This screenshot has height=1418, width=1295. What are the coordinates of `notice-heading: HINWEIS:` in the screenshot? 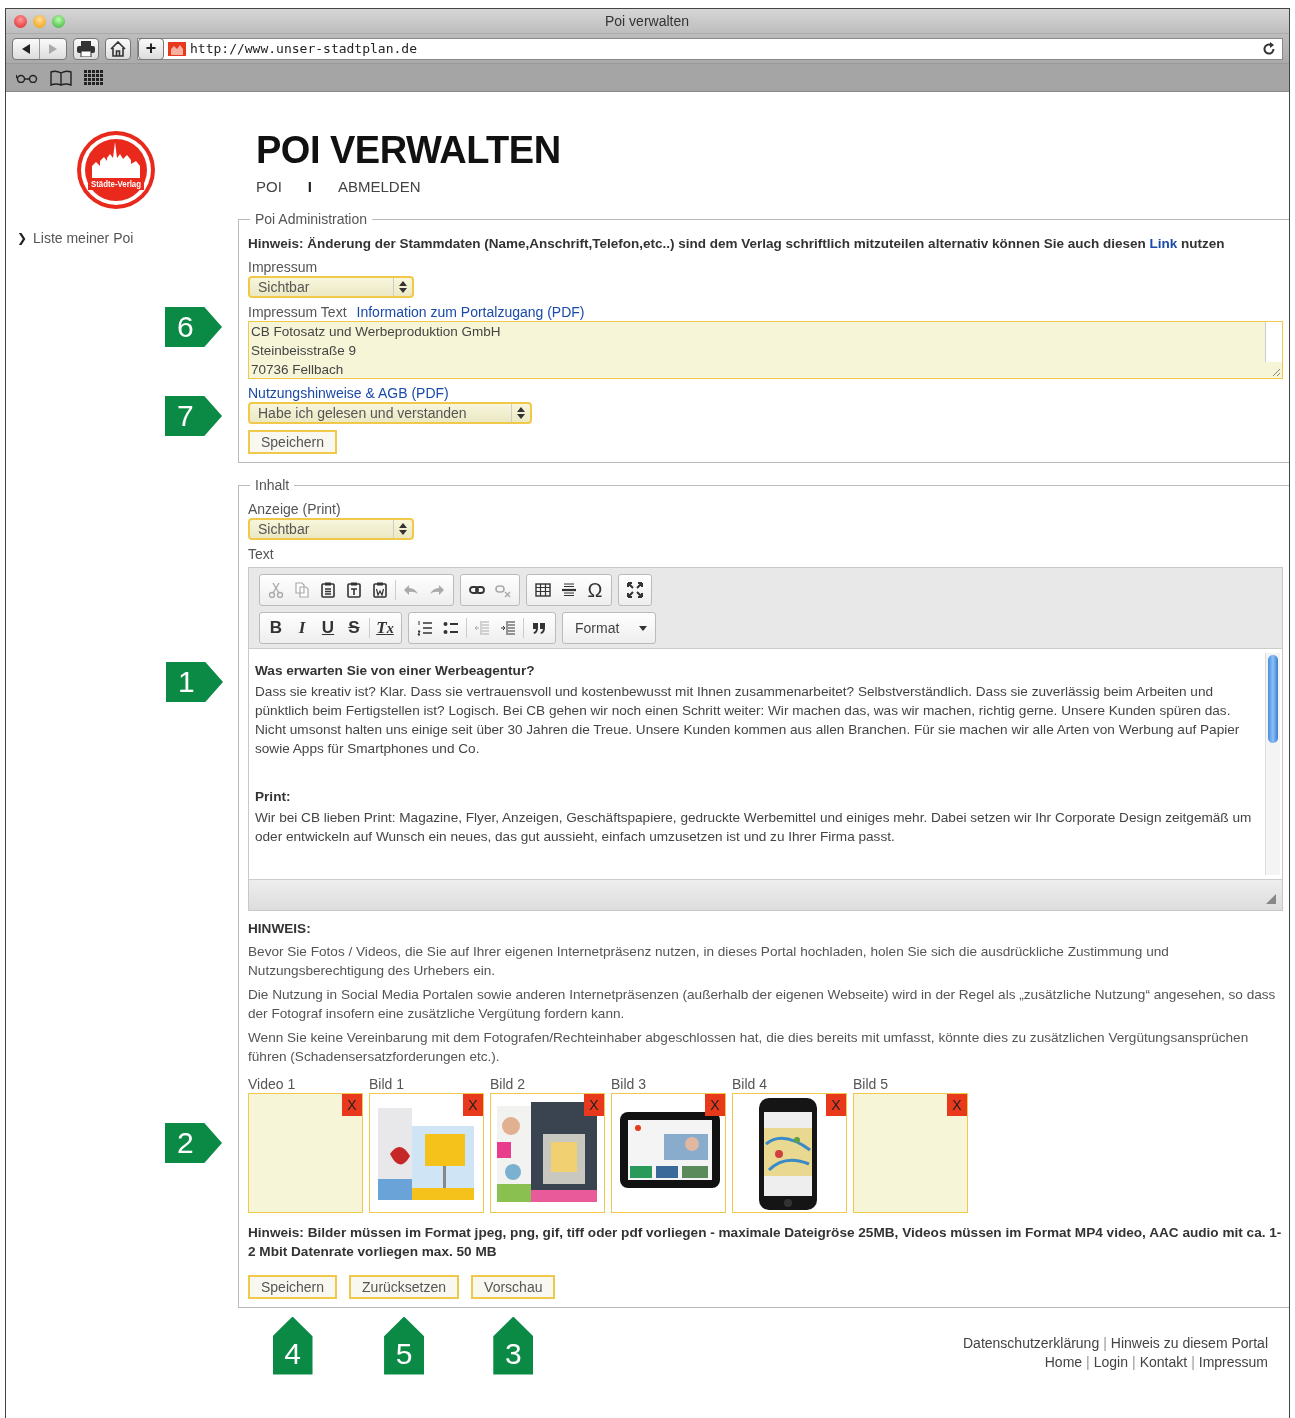 It's located at (280, 929).